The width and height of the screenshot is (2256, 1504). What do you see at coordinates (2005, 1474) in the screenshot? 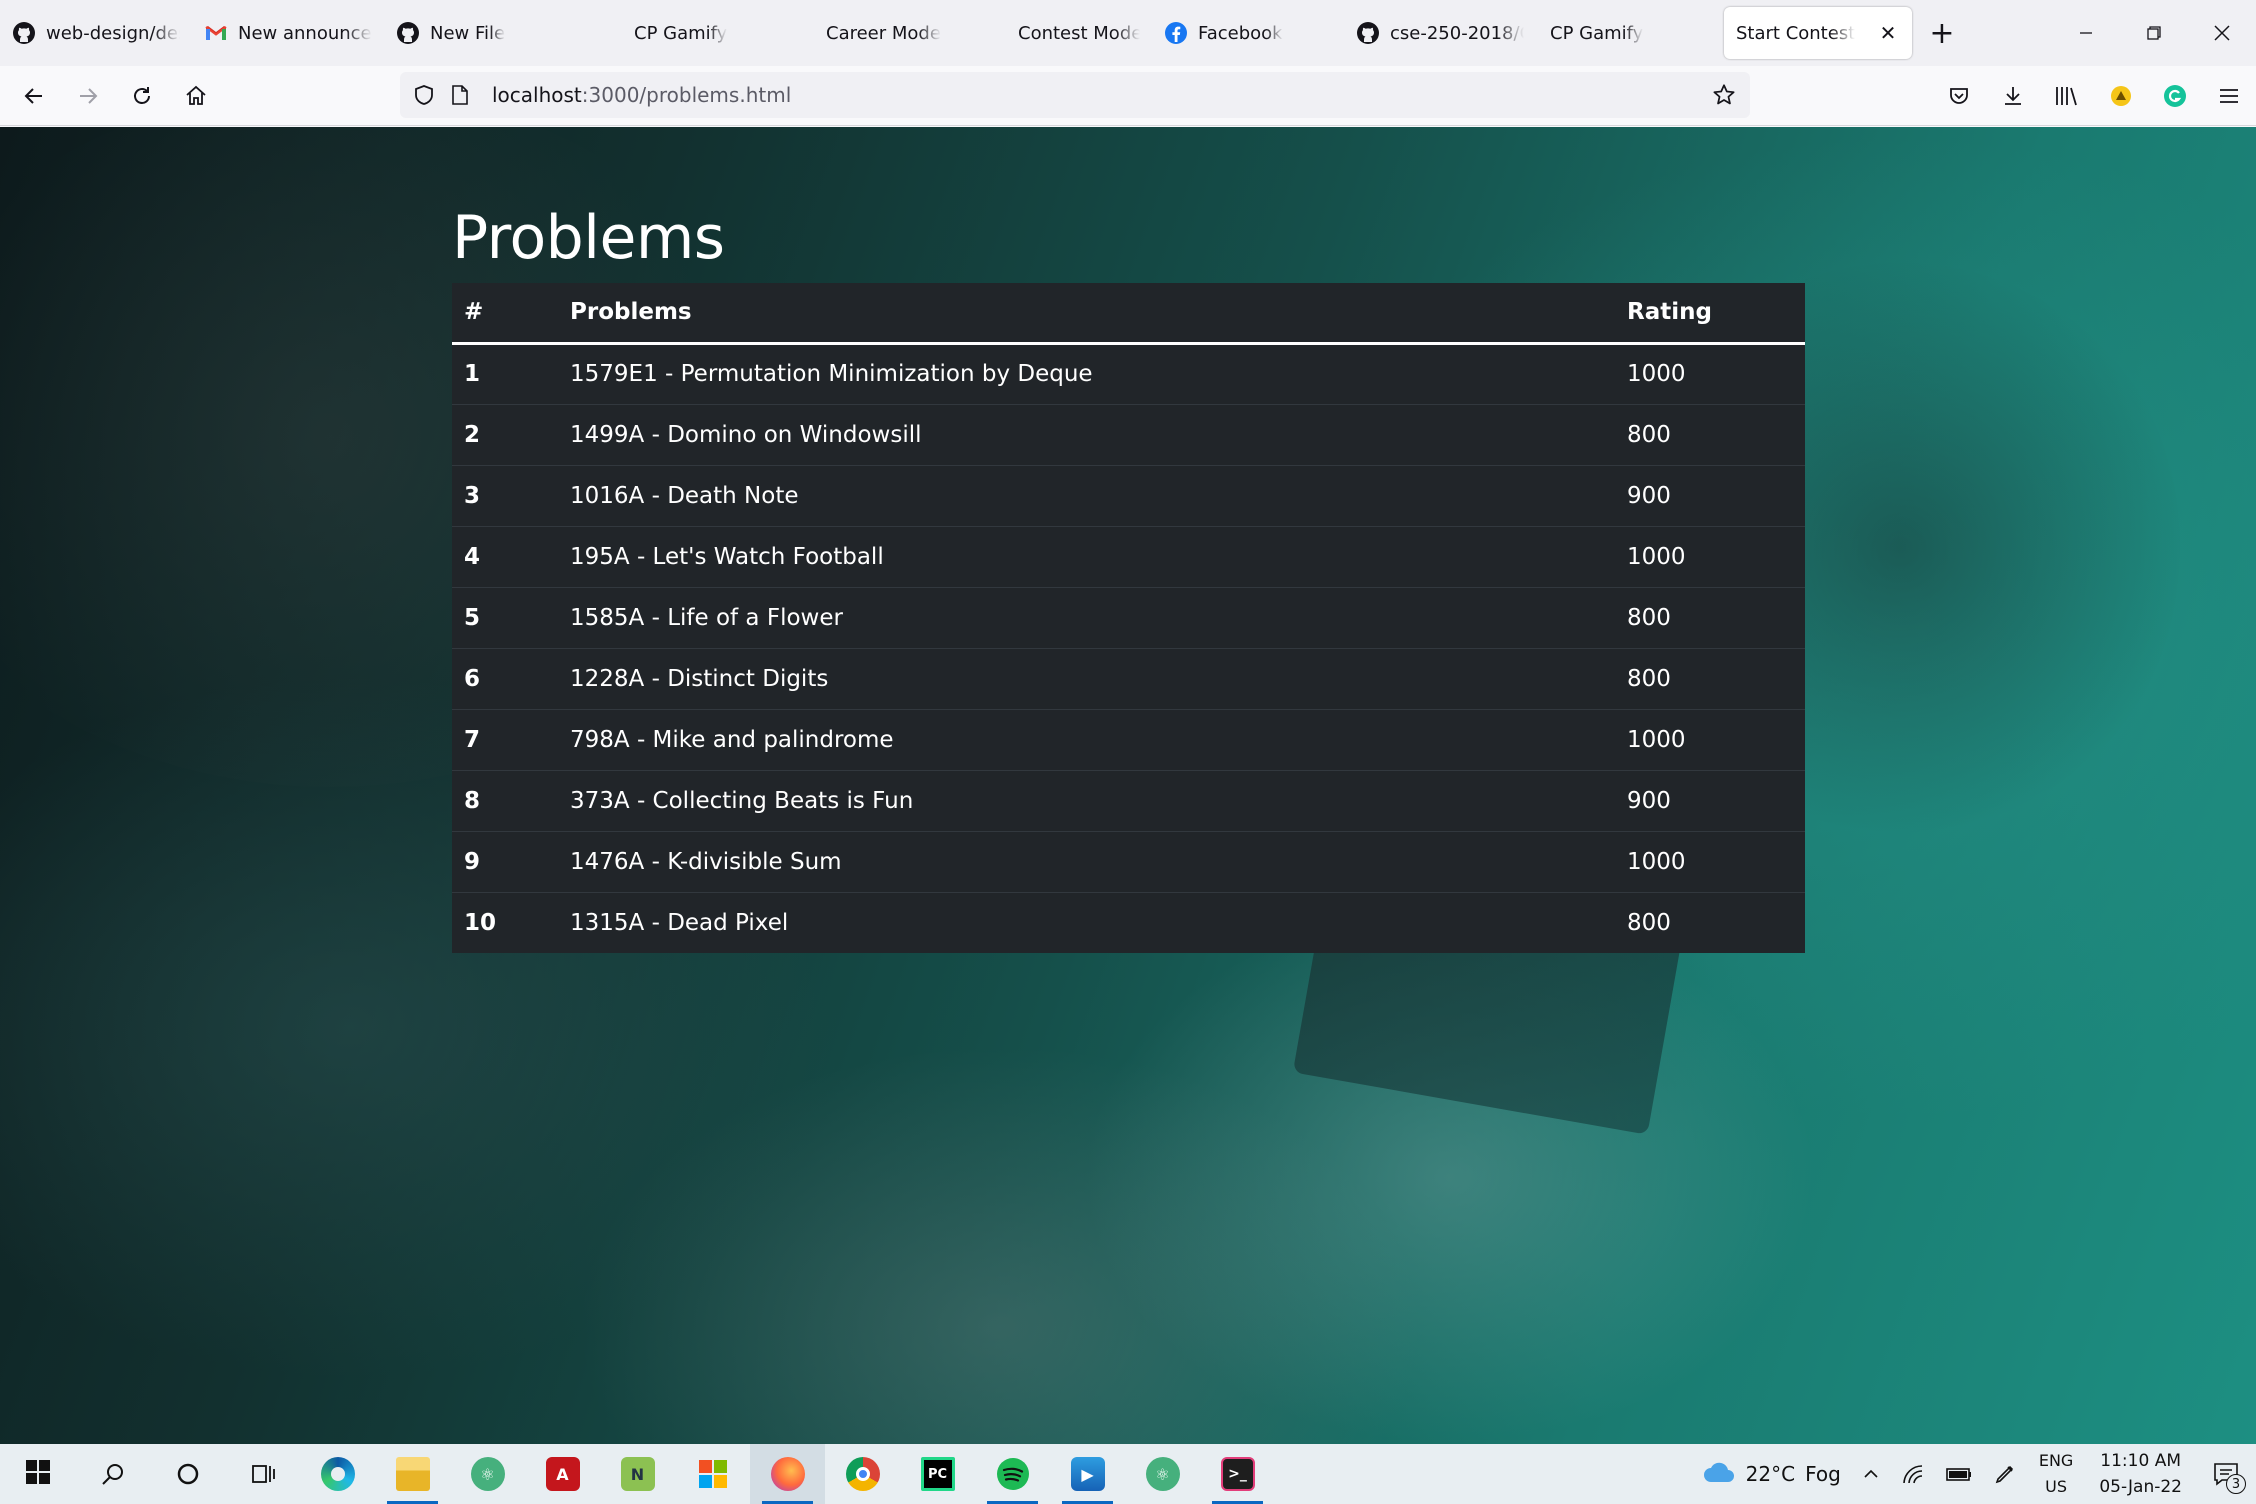
I see `pen-icon` at bounding box center [2005, 1474].